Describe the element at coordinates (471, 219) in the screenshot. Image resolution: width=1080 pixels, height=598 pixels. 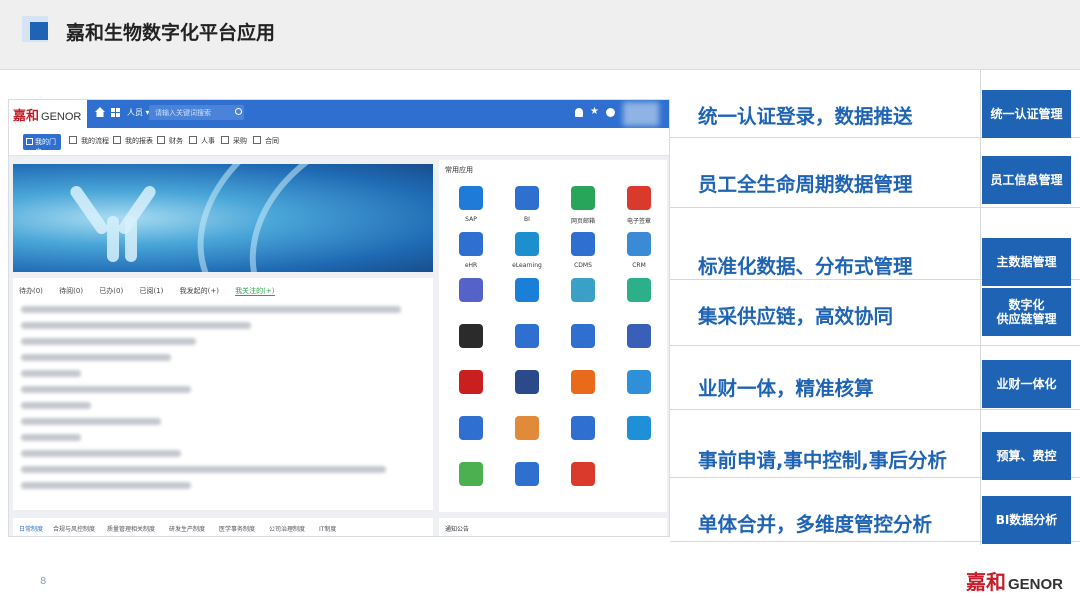
I see `app-label: SAP` at that location.